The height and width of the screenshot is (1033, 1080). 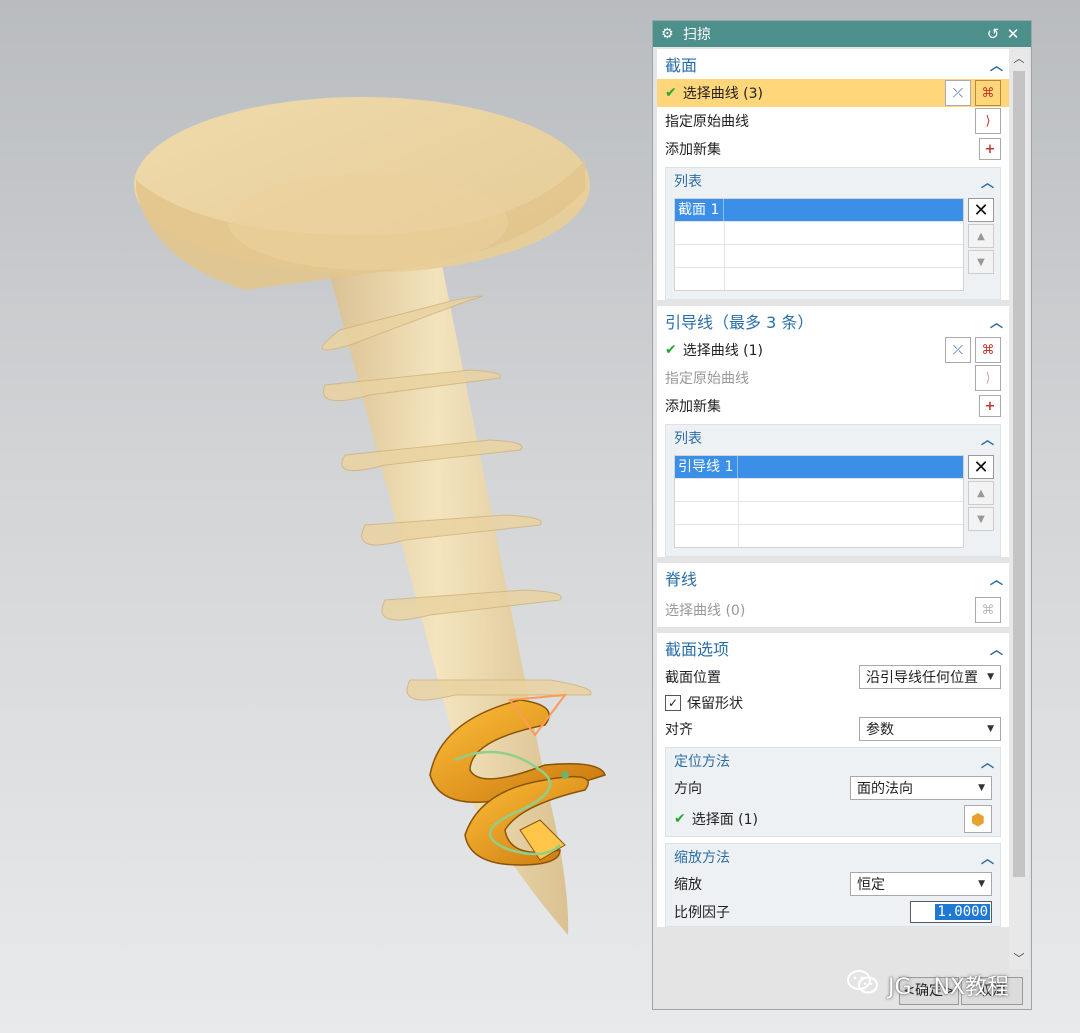 What do you see at coordinates (833, 93) in the screenshot?
I see `section-select-curve-row: ✔ 选择曲线 (3) ⤫ ⌘` at bounding box center [833, 93].